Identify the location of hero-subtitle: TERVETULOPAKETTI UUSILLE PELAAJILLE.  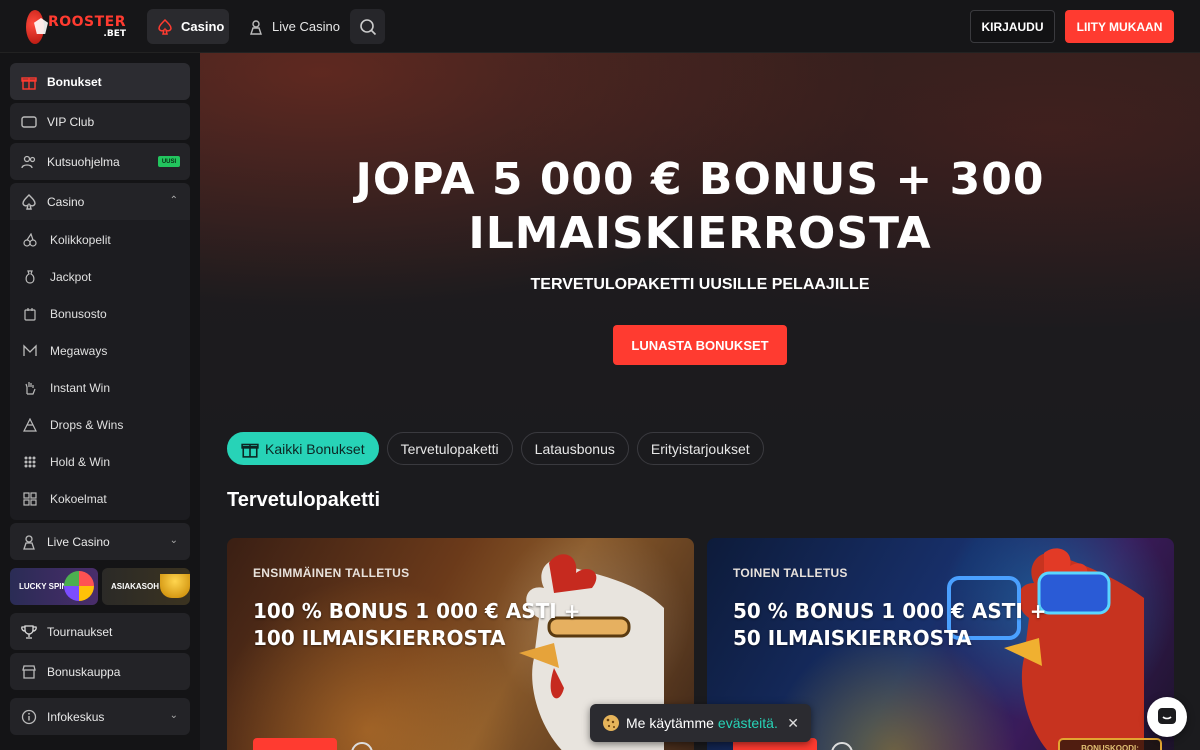
(700, 284).